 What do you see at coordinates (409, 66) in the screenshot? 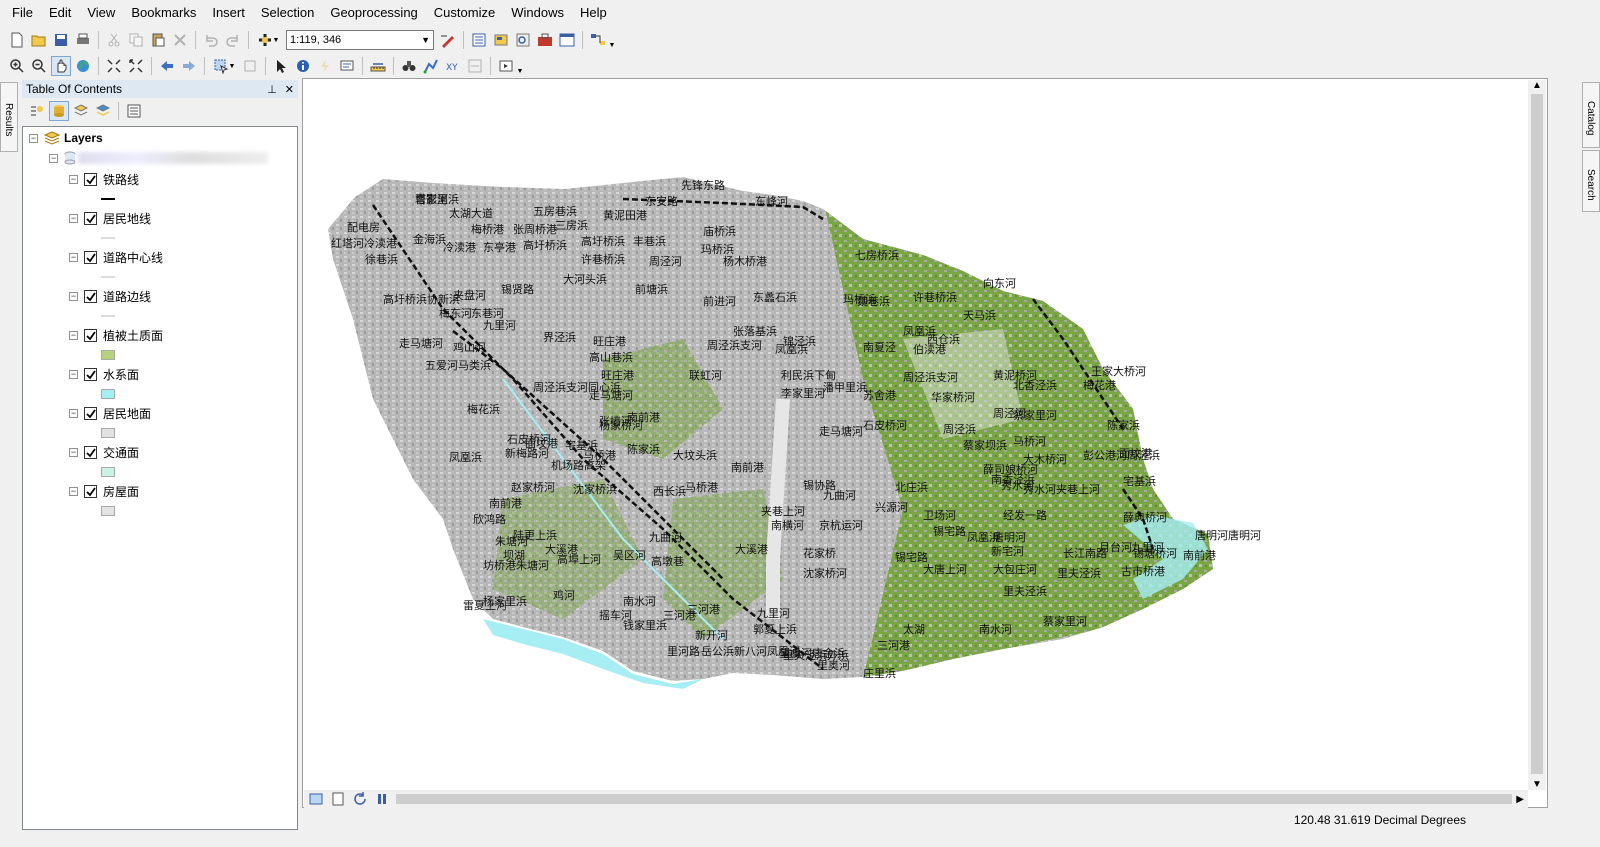
I see `find-button` at bounding box center [409, 66].